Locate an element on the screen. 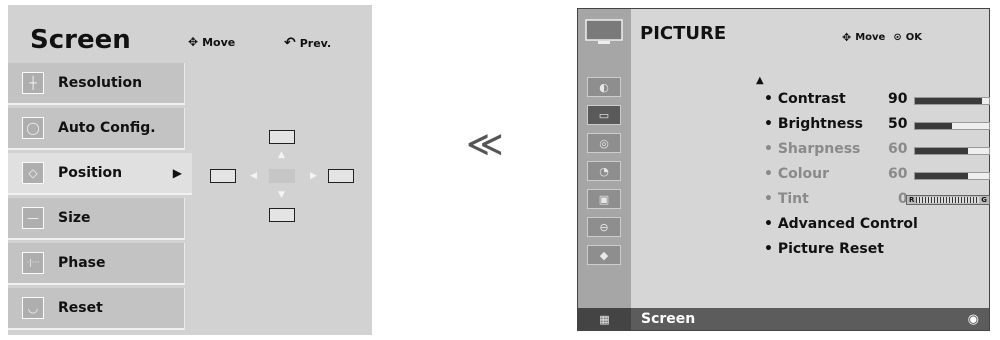 The height and width of the screenshot is (340, 1000). tint-bar: R G is located at coordinates (948, 200).